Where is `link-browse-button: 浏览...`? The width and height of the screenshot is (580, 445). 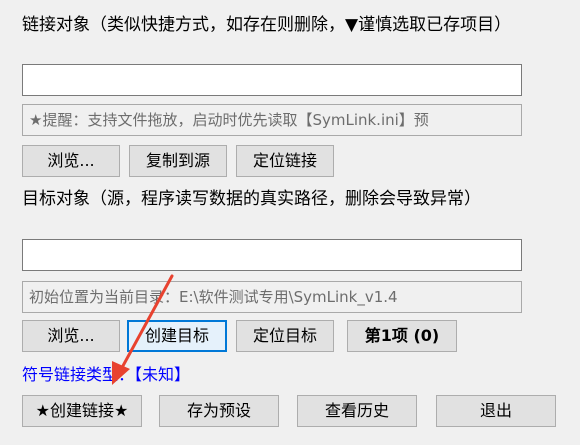 link-browse-button: 浏览... is located at coordinates (71, 161).